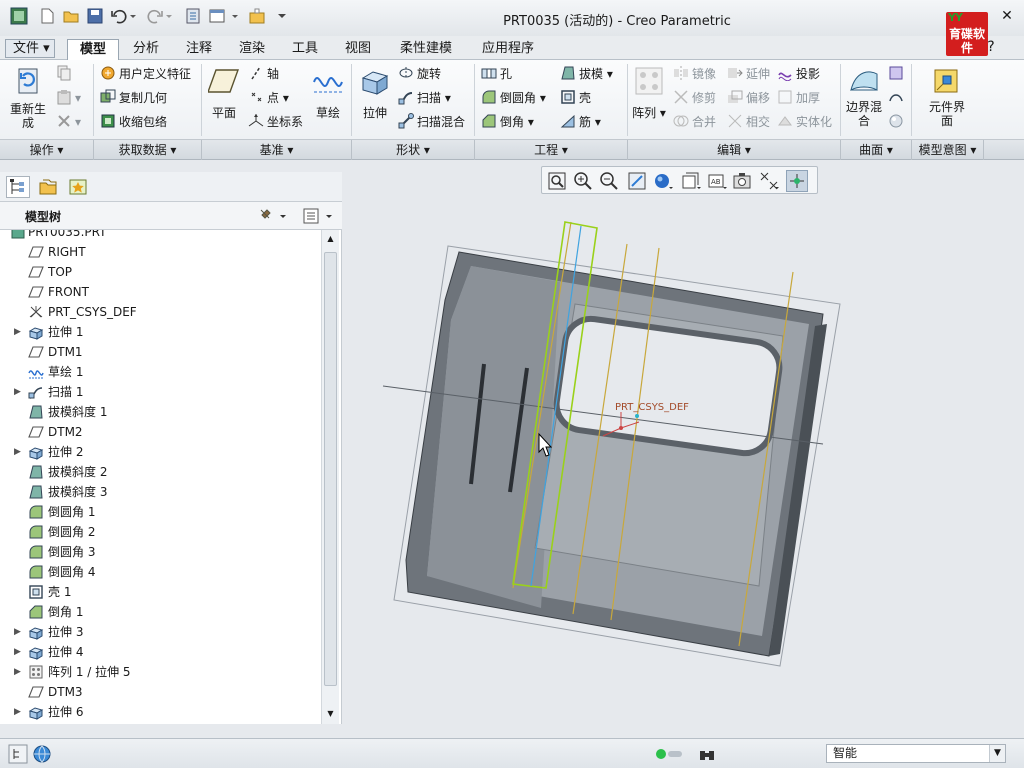  Describe the element at coordinates (508, 49) in the screenshot. I see `tab-applications: 应用程序` at that location.